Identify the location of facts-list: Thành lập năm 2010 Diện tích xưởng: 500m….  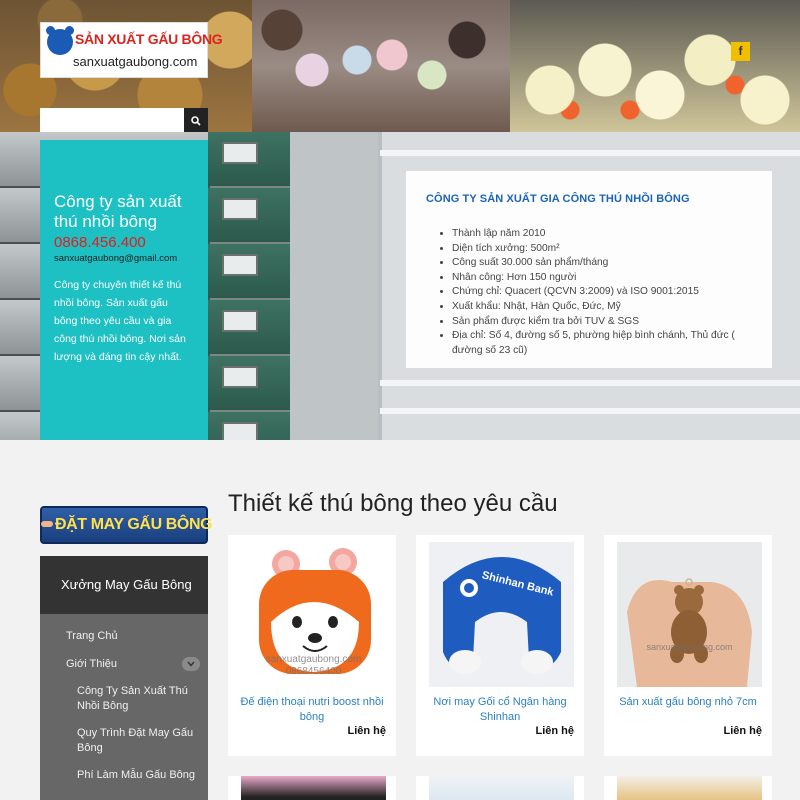
(589, 292).